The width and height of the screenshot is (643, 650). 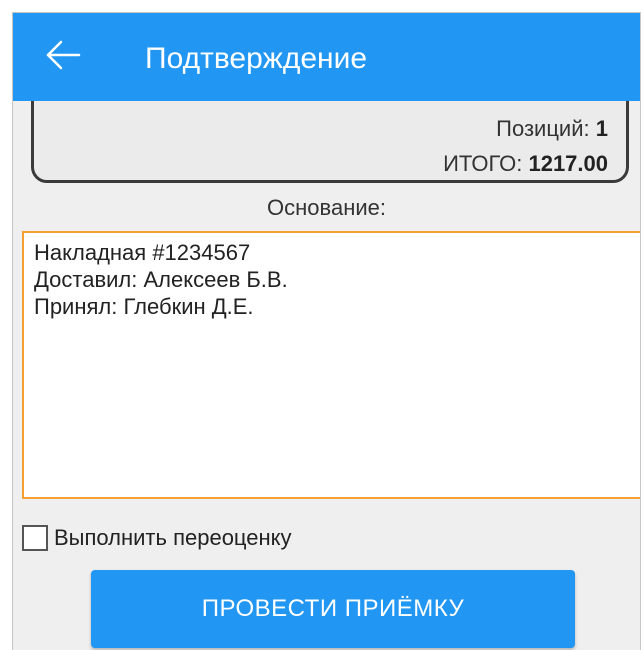 I want to click on order-total: ИТОГО: 1217.00, so click(x=525, y=164).